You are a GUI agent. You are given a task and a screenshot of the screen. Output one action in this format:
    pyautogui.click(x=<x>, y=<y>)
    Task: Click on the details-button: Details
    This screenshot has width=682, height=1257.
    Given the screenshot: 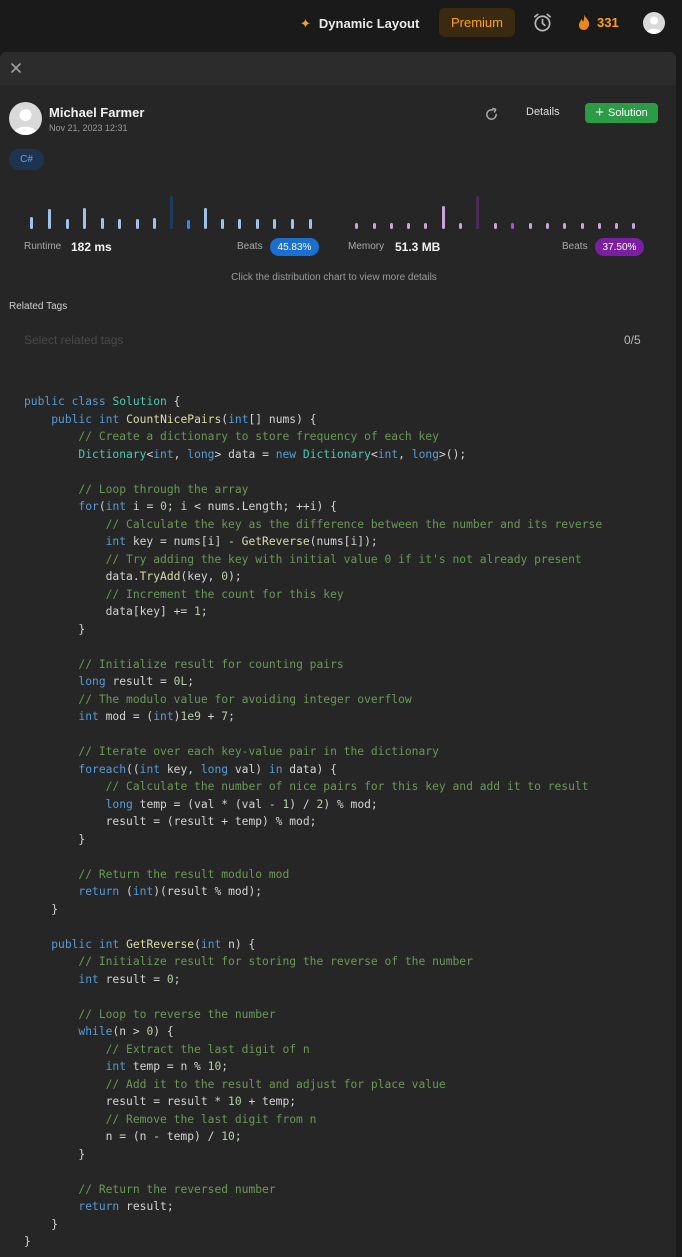 What is the action you would take?
    pyautogui.click(x=543, y=112)
    